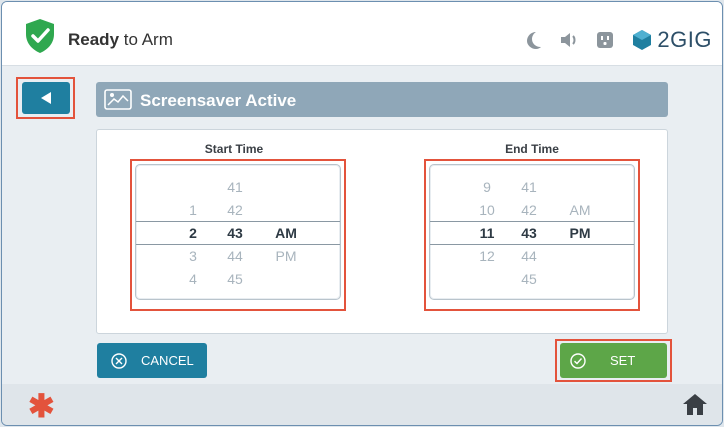 The width and height of the screenshot is (724, 427). What do you see at coordinates (193, 210) in the screenshot?
I see `start-time-hour: 1` at bounding box center [193, 210].